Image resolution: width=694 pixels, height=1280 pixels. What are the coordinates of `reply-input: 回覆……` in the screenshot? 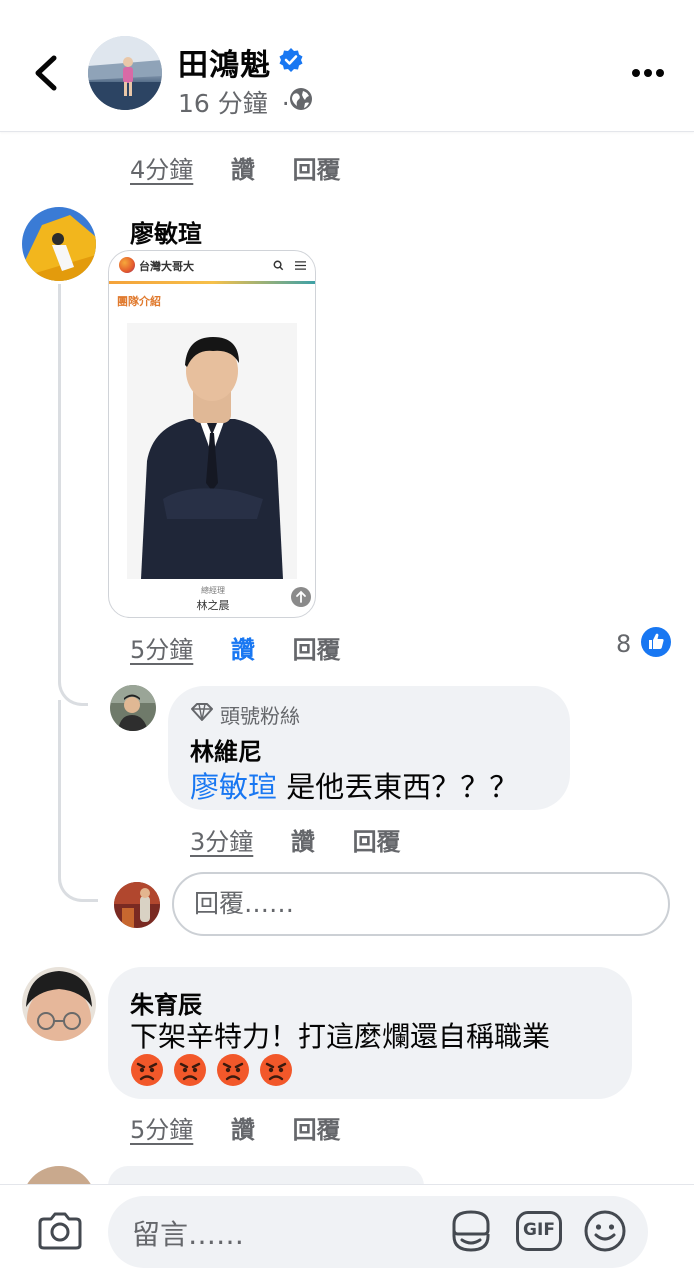 It's located at (421, 904).